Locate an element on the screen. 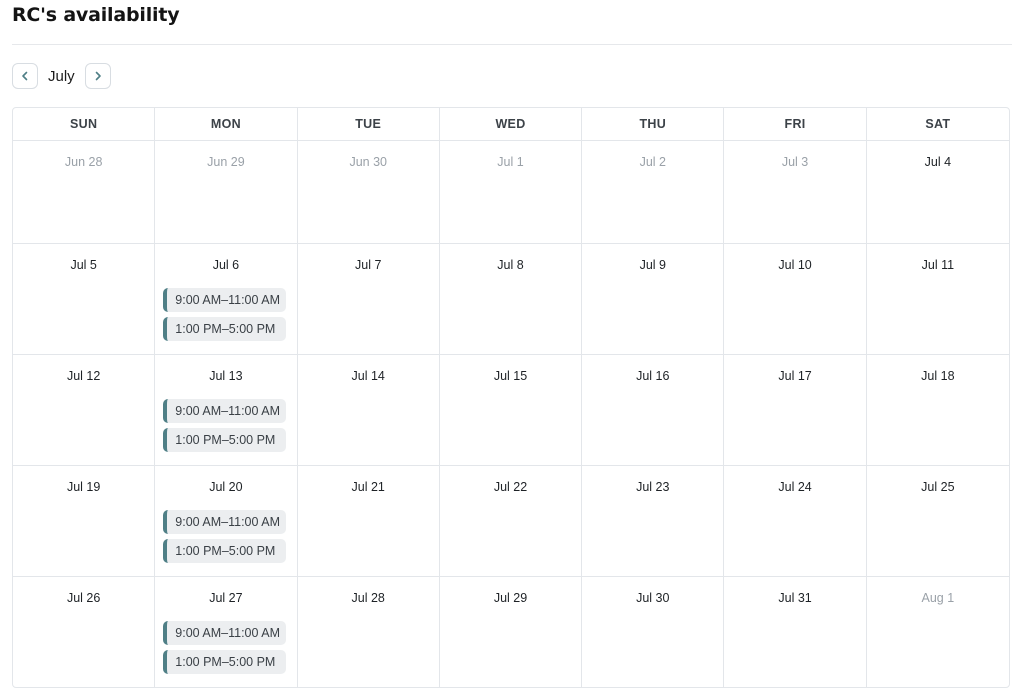 This screenshot has height=694, width=1024. next-month-button is located at coordinates (97, 76).